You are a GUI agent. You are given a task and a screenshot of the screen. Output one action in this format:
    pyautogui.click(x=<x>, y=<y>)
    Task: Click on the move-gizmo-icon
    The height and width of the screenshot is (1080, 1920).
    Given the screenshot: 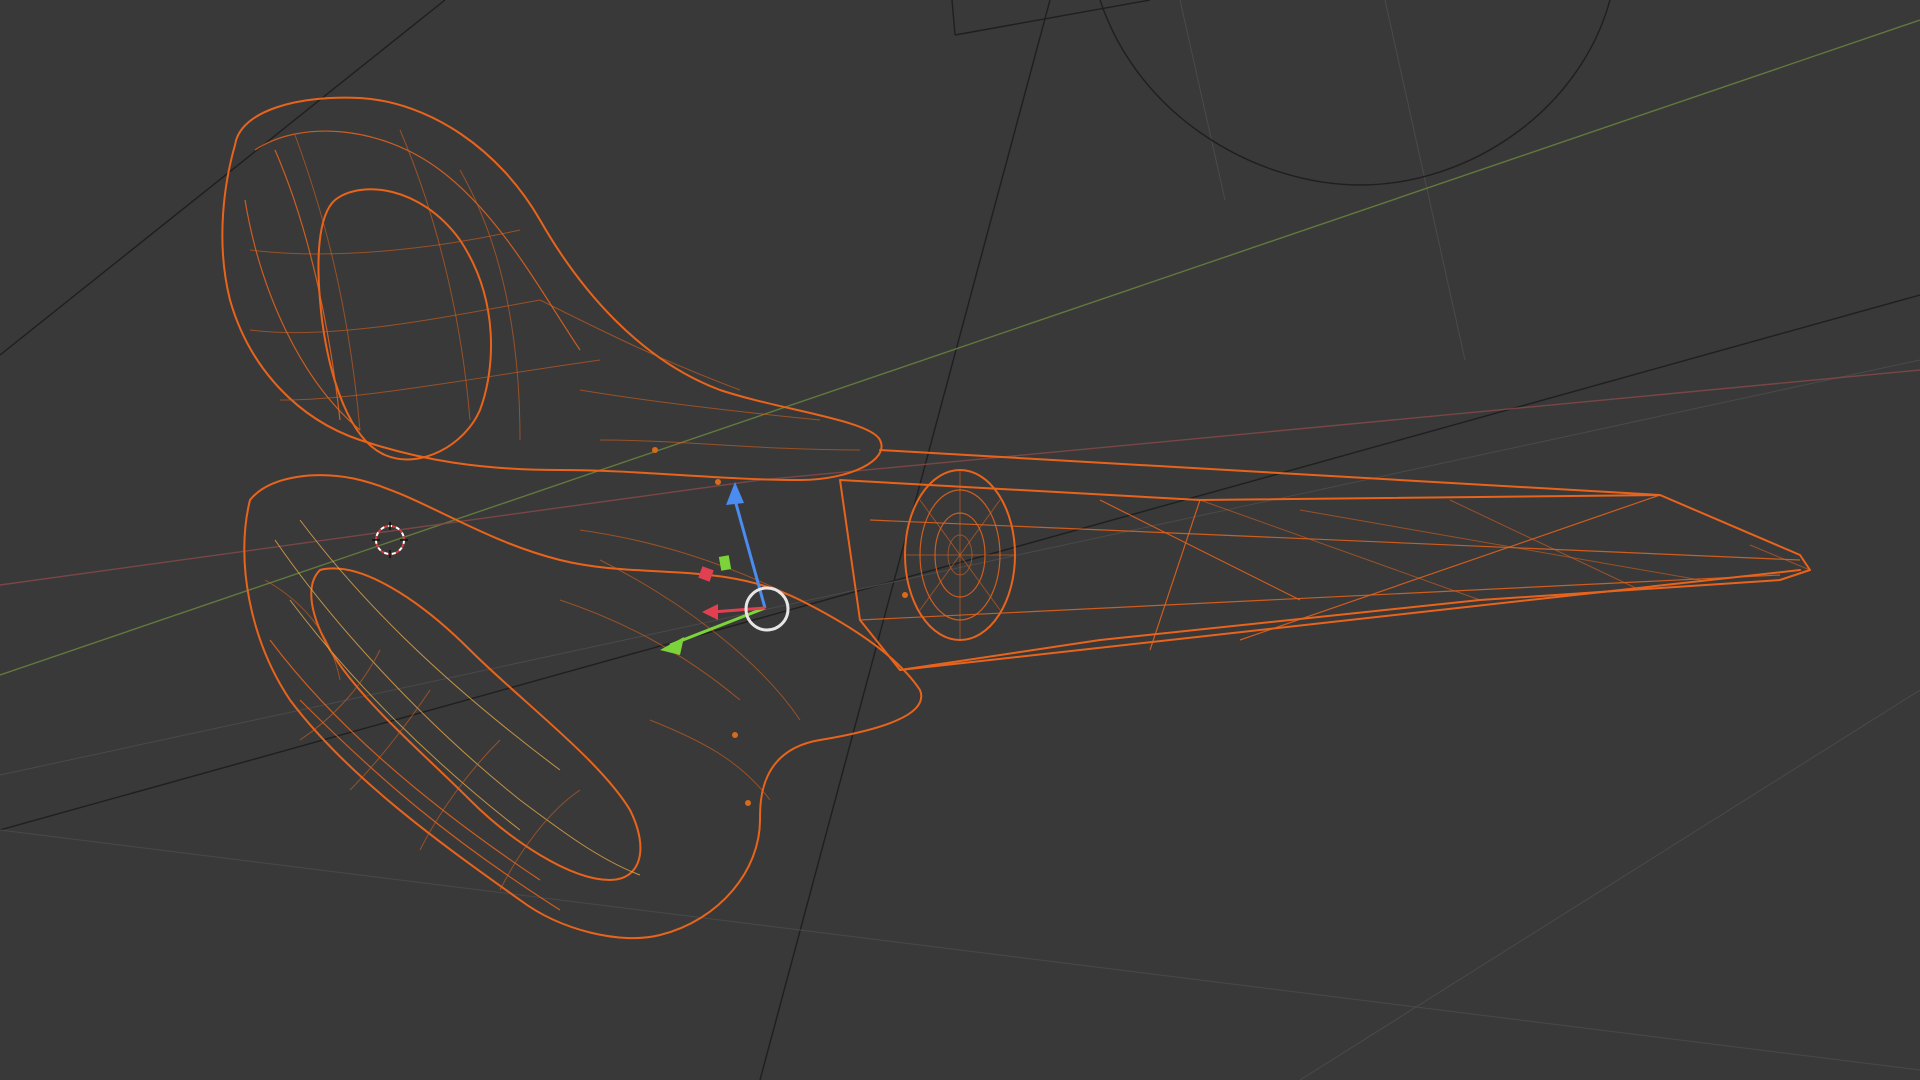 What is the action you would take?
    pyautogui.click(x=725, y=568)
    